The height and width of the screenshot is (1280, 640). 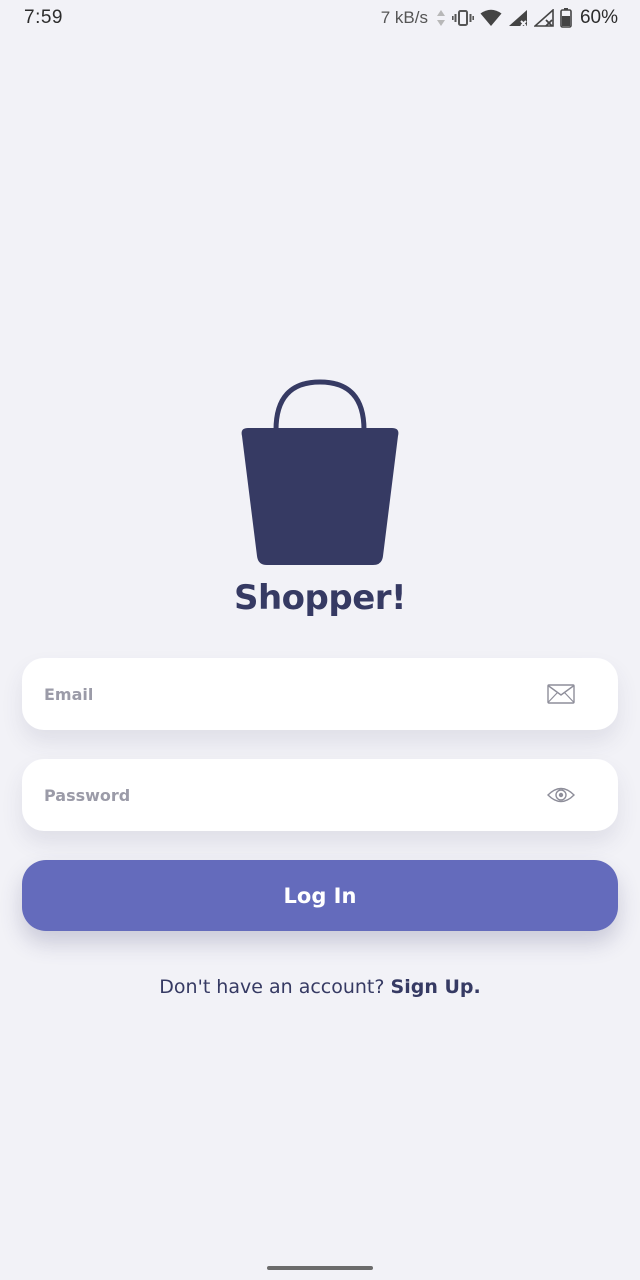 I want to click on password-input, so click(x=284, y=795).